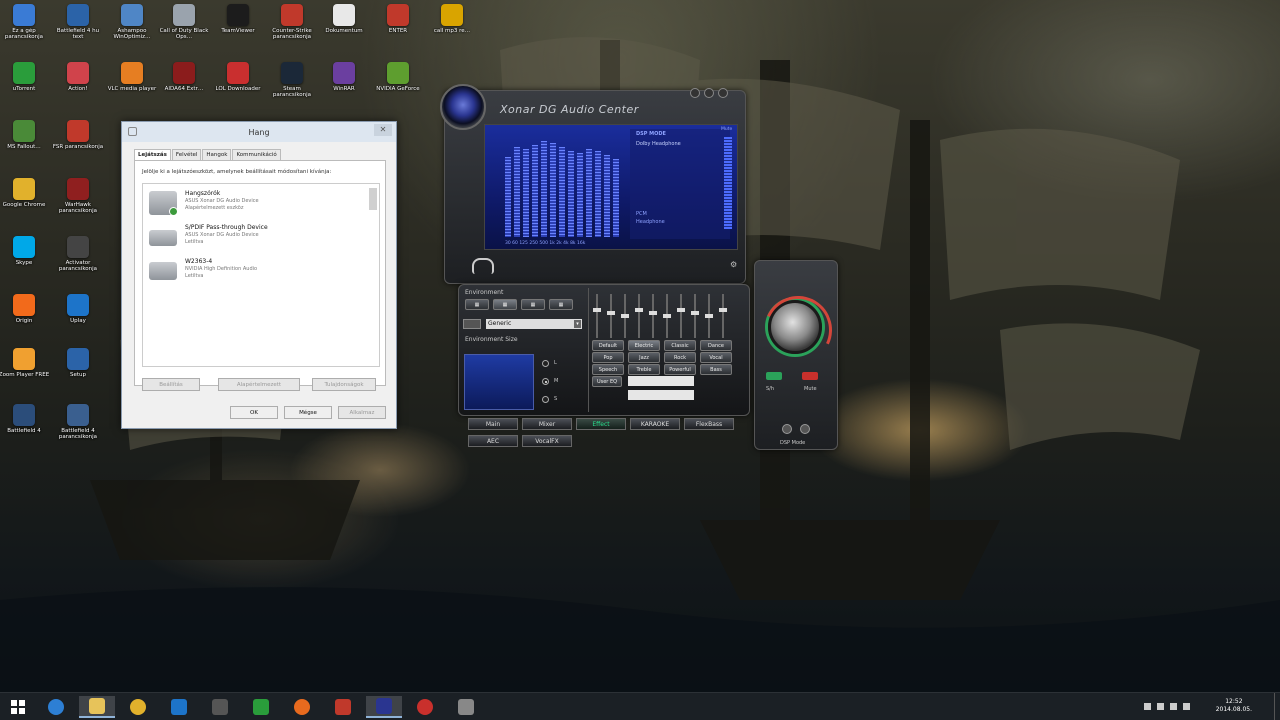 The image size is (1280, 720). Describe the element at coordinates (695, 93) in the screenshot. I see `help-icon` at that location.